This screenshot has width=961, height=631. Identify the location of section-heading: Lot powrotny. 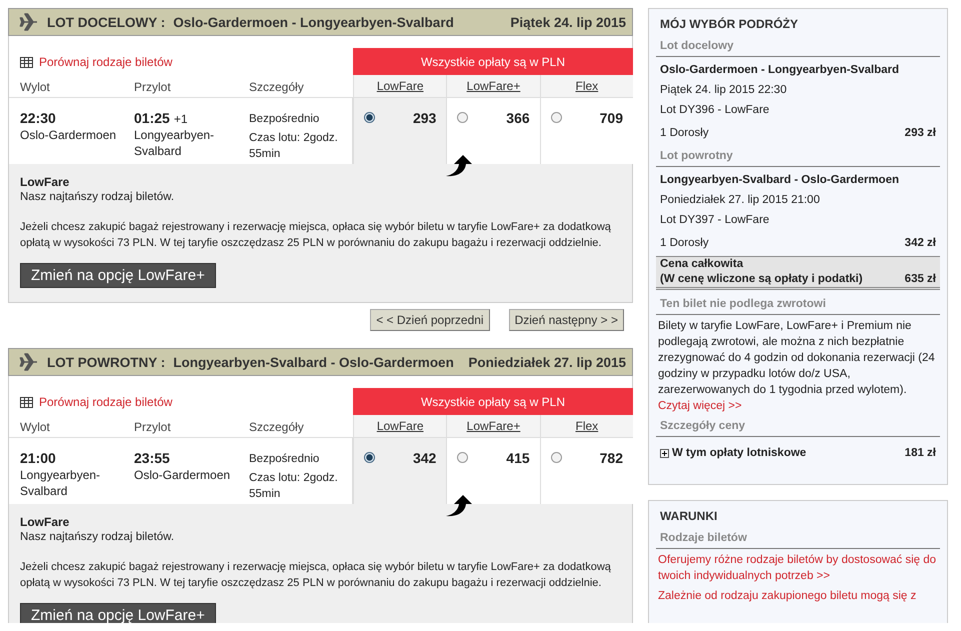
(798, 156).